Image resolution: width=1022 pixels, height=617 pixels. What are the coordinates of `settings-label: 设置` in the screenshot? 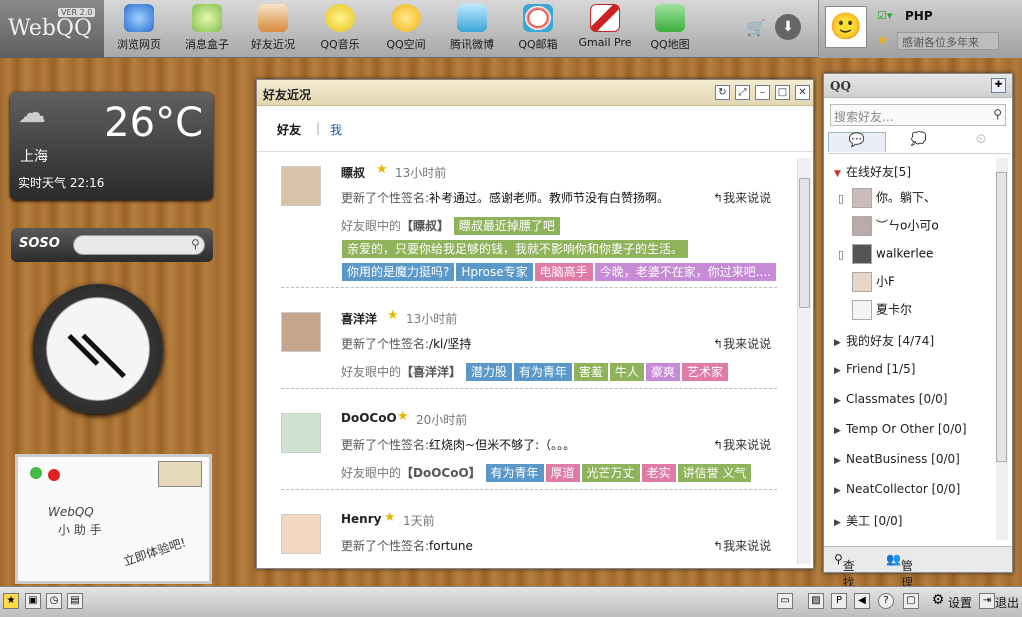 It's located at (960, 602).